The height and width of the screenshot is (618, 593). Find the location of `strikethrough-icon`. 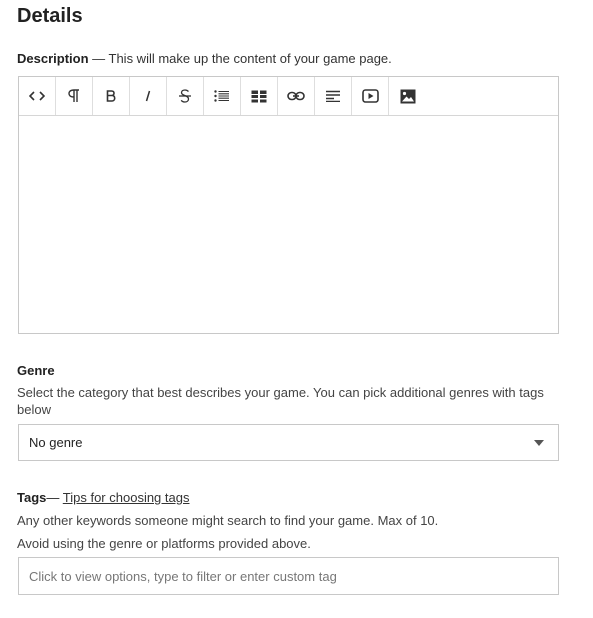

strikethrough-icon is located at coordinates (185, 96).